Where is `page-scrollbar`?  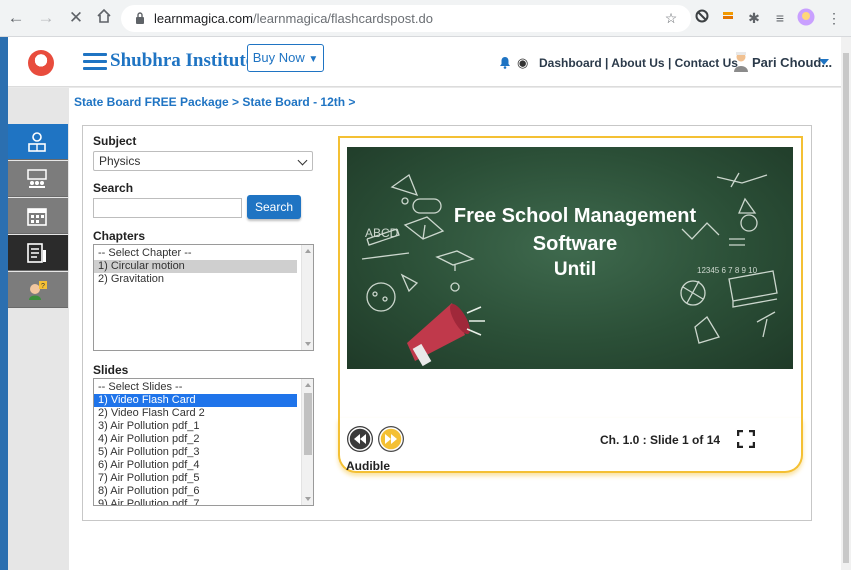
page-scrollbar is located at coordinates (846, 303).